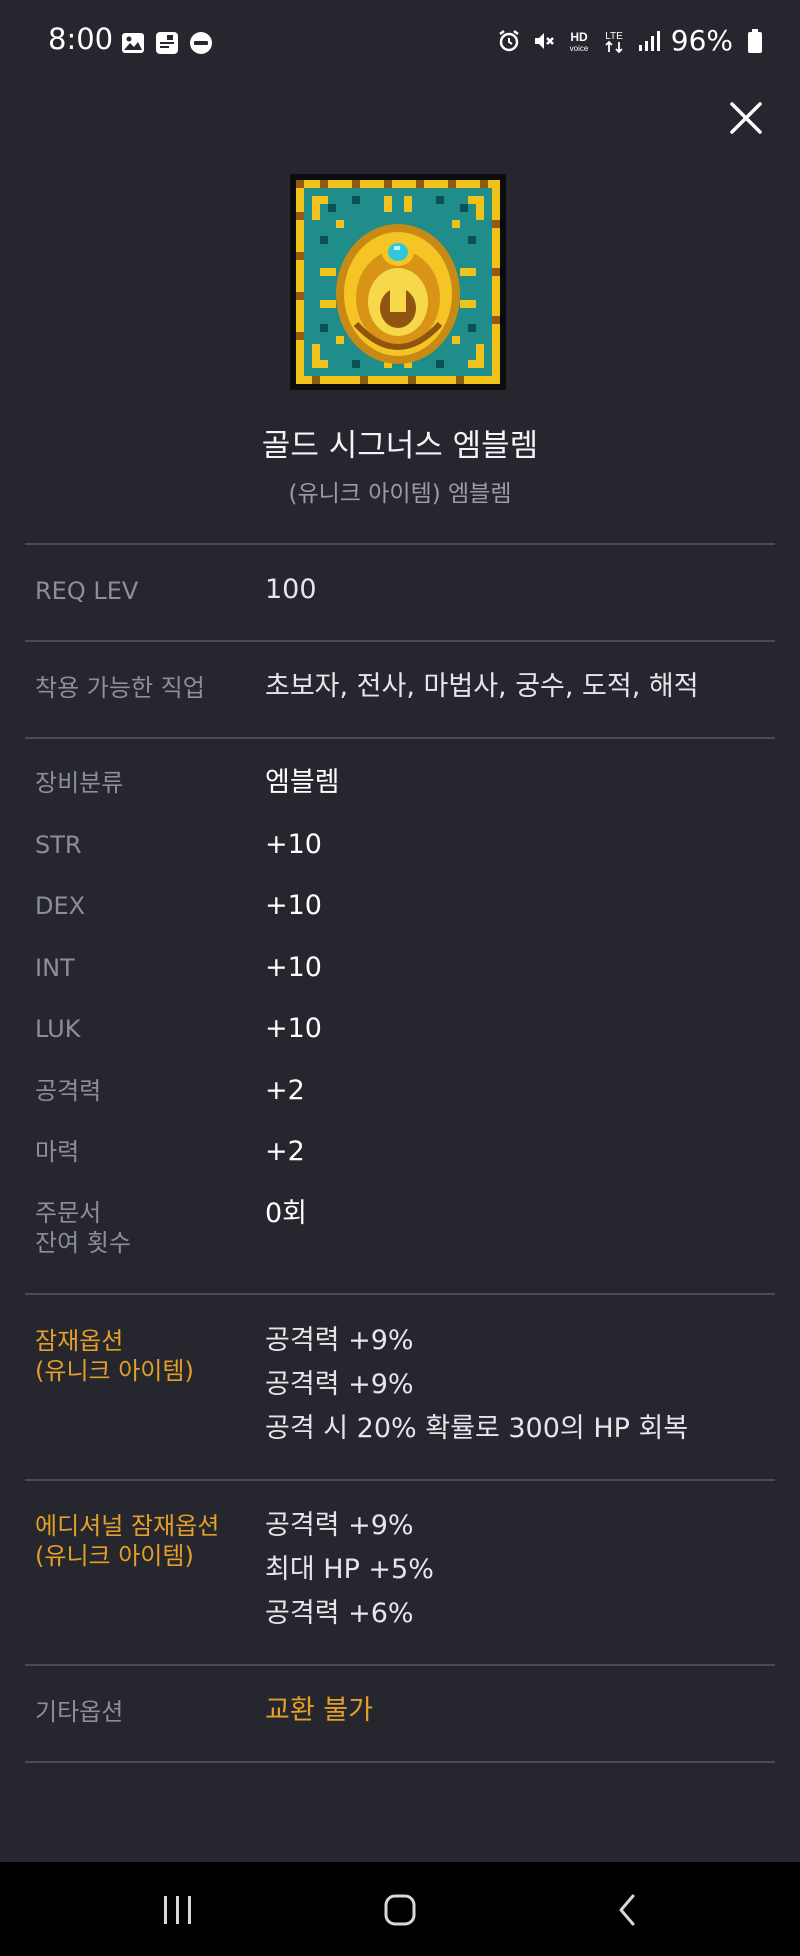 This screenshot has width=800, height=1956. What do you see at coordinates (579, 37) in the screenshot?
I see `svg-text: HD` at bounding box center [579, 37].